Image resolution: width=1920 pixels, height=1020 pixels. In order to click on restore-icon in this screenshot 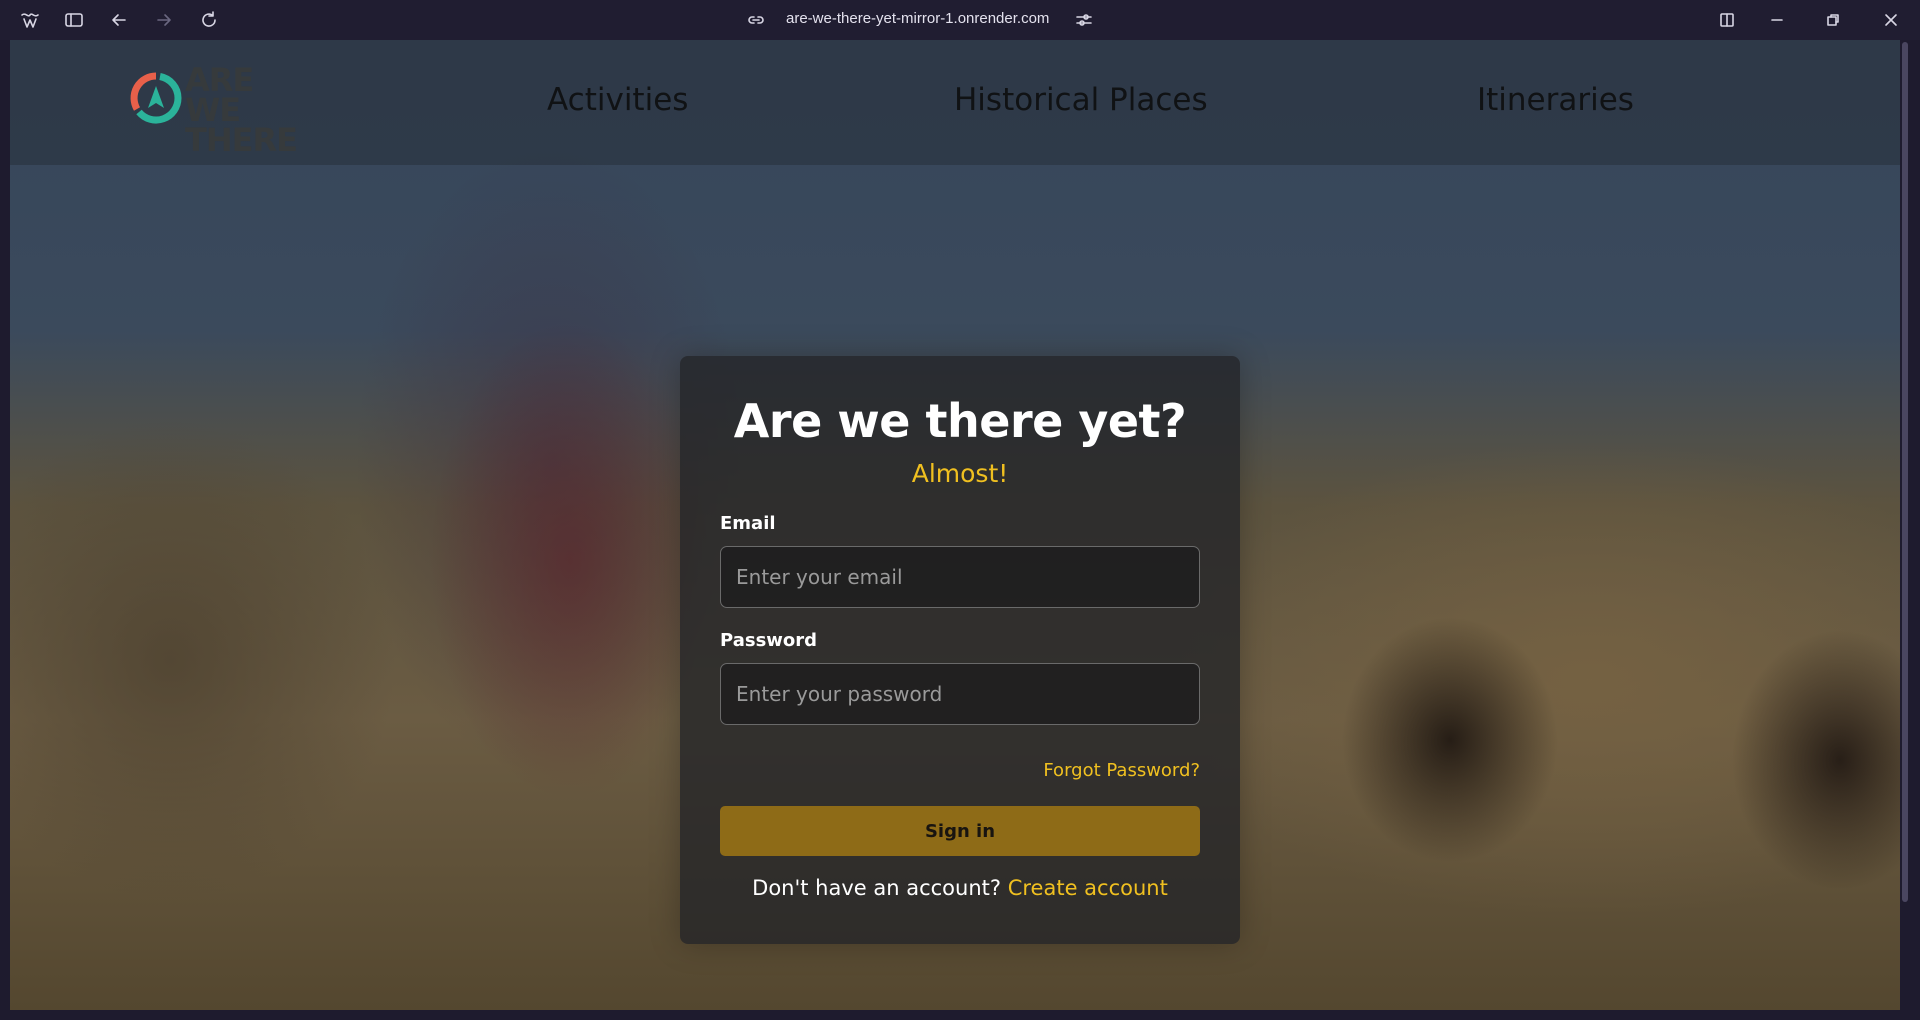, I will do `click(1833, 20)`.